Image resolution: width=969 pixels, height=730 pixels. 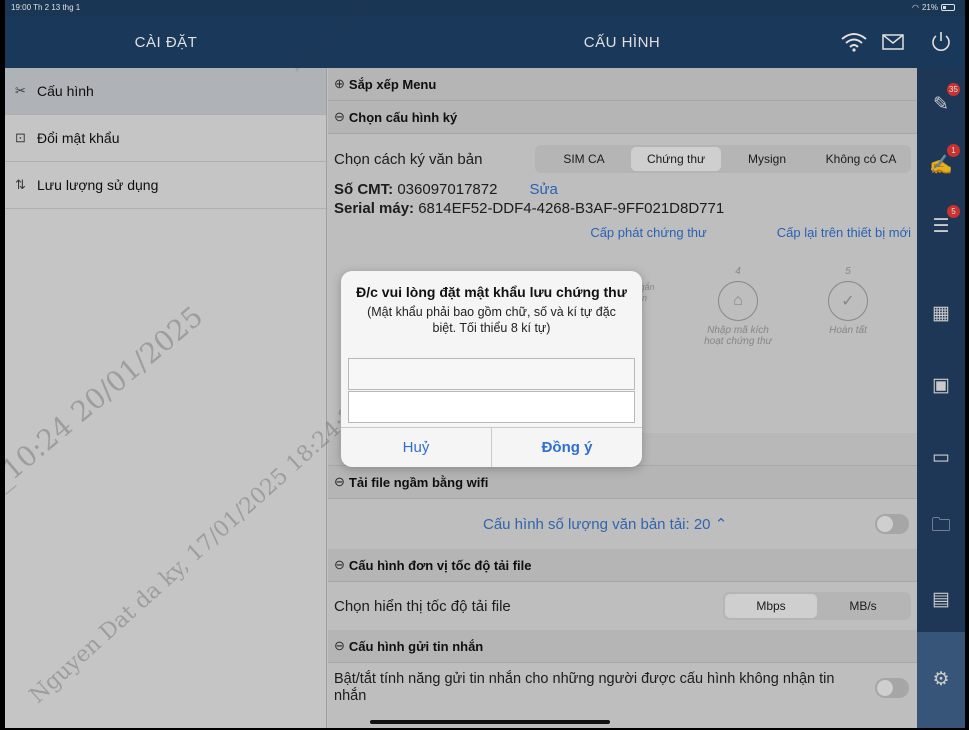 What do you see at coordinates (491, 374) in the screenshot?
I see `password-field` at bounding box center [491, 374].